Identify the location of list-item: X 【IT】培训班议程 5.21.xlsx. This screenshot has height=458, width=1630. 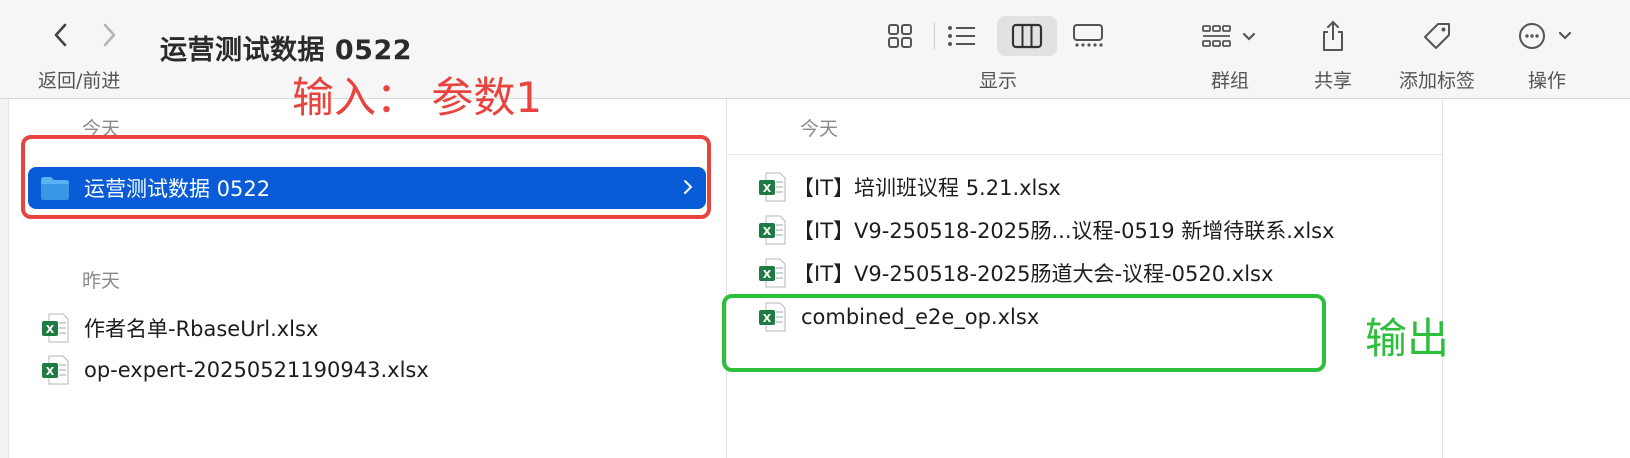
(909, 187).